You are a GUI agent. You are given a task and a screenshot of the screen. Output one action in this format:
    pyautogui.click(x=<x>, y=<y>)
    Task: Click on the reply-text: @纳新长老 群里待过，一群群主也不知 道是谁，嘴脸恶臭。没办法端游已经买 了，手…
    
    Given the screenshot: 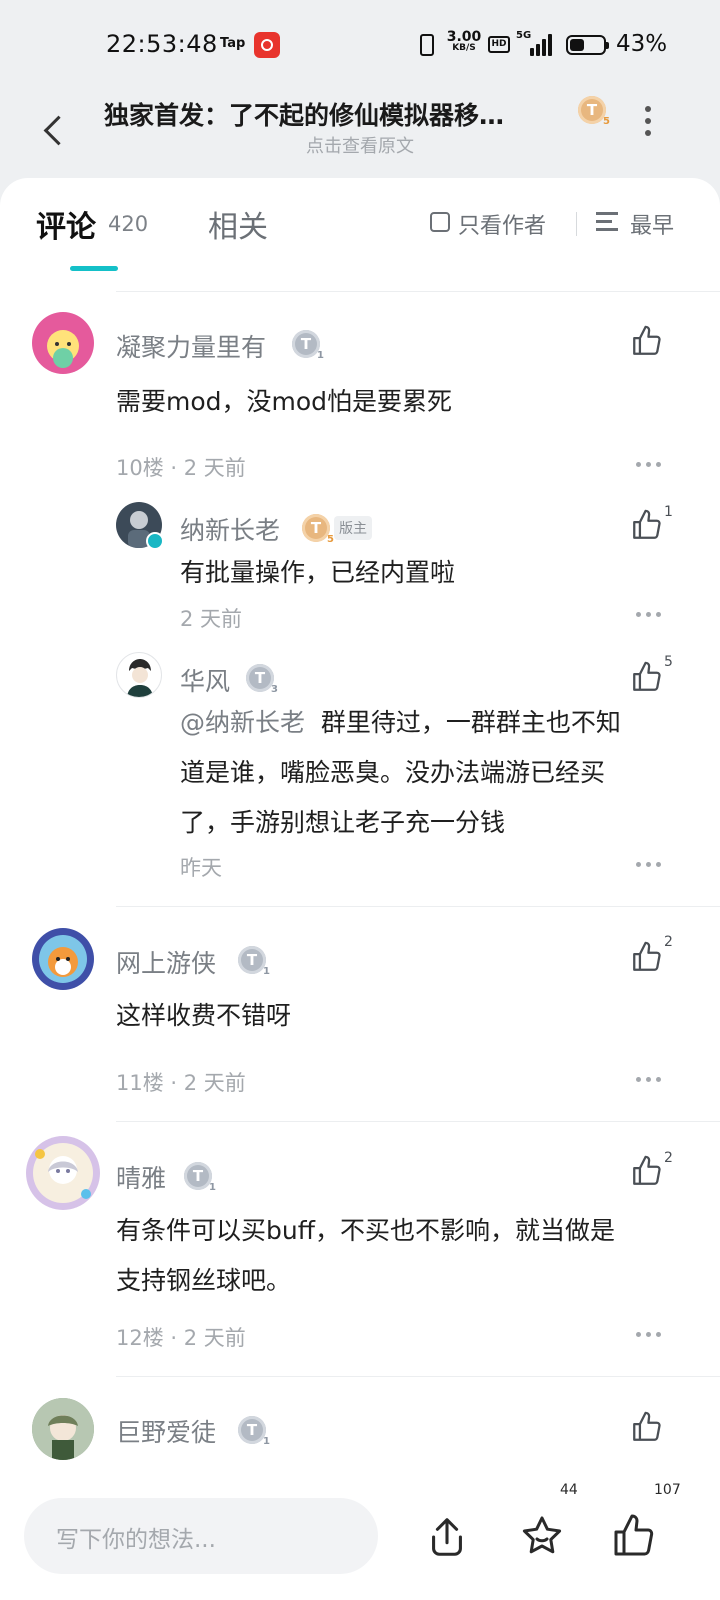 What is the action you would take?
    pyautogui.click(x=400, y=772)
    